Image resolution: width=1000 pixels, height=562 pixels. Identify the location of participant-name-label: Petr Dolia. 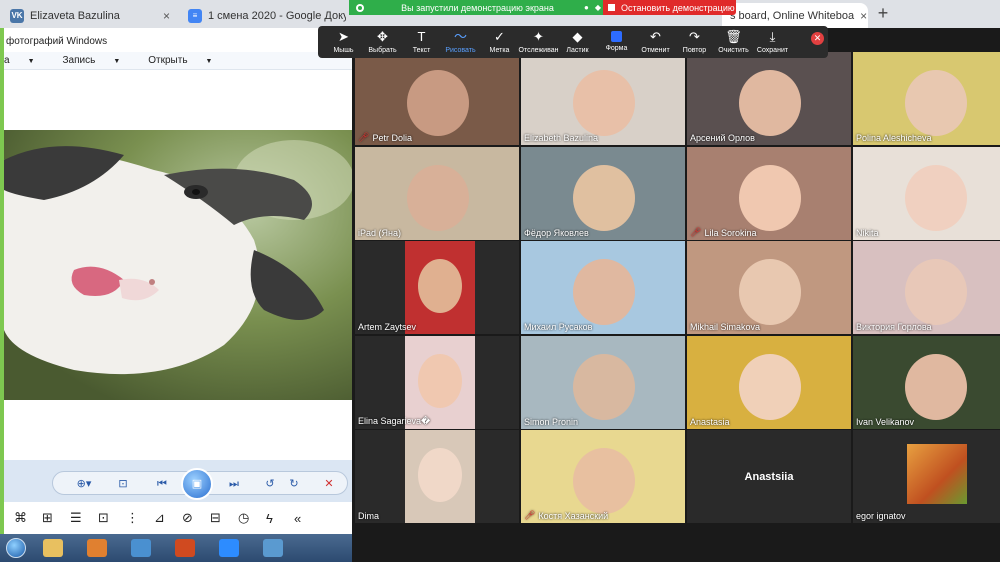
(392, 137).